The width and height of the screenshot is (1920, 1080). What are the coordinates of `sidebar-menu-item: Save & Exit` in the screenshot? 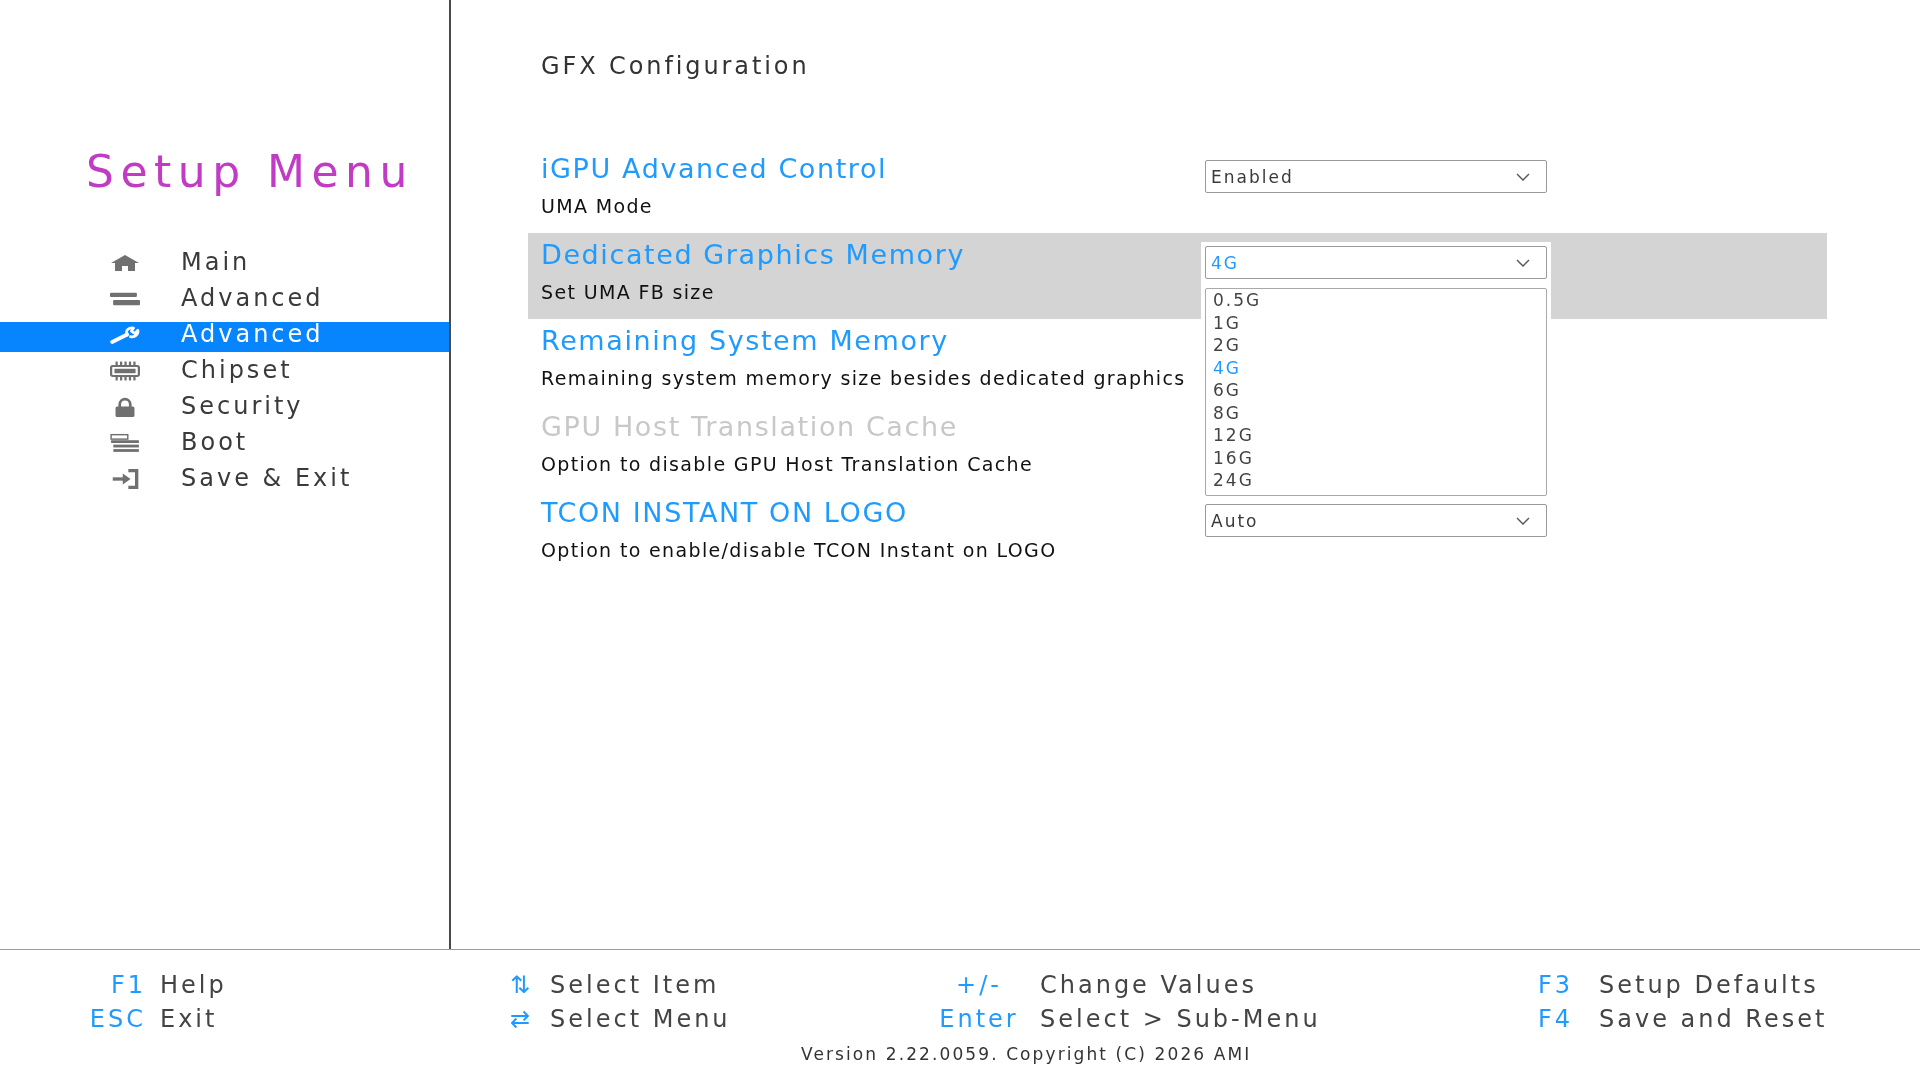 It's located at (224, 481).